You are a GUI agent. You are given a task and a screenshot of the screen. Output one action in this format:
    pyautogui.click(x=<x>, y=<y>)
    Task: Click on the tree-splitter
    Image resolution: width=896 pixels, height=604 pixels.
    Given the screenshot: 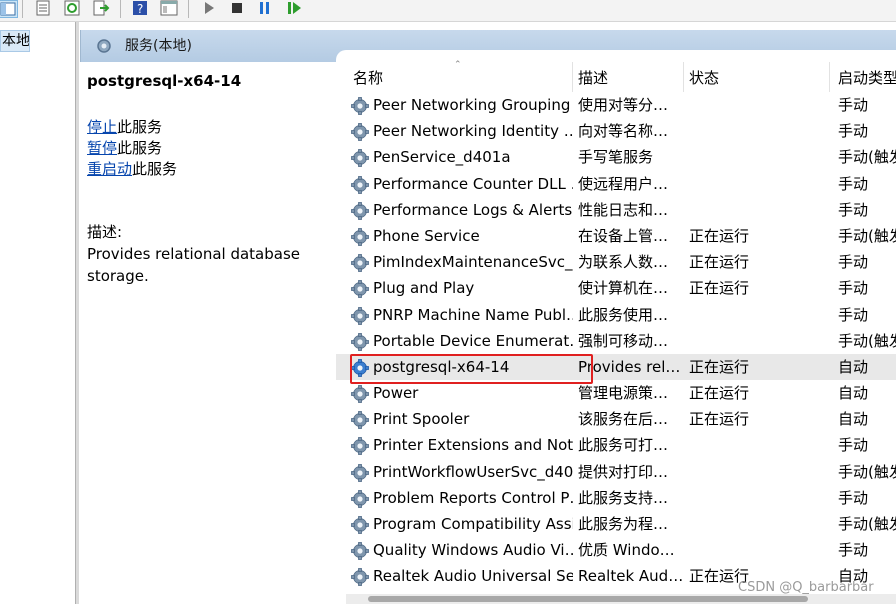 What is the action you would take?
    pyautogui.click(x=77, y=313)
    